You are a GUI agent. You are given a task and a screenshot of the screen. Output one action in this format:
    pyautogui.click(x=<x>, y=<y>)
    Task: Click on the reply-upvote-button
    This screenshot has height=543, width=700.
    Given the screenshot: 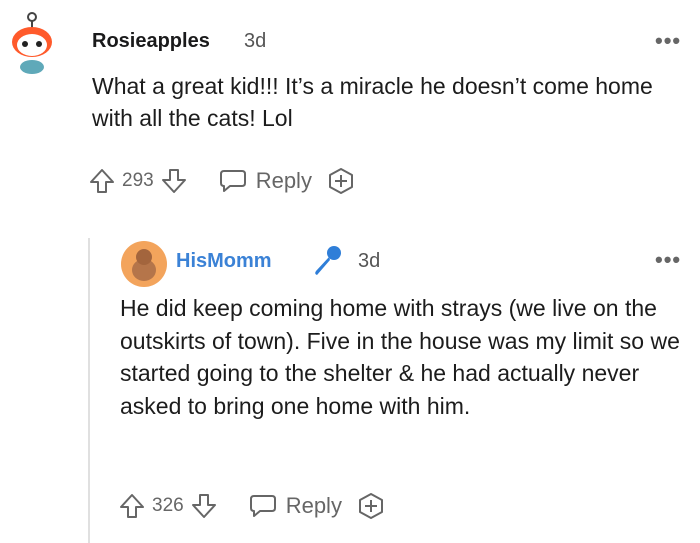 What is the action you would take?
    pyautogui.click(x=132, y=506)
    